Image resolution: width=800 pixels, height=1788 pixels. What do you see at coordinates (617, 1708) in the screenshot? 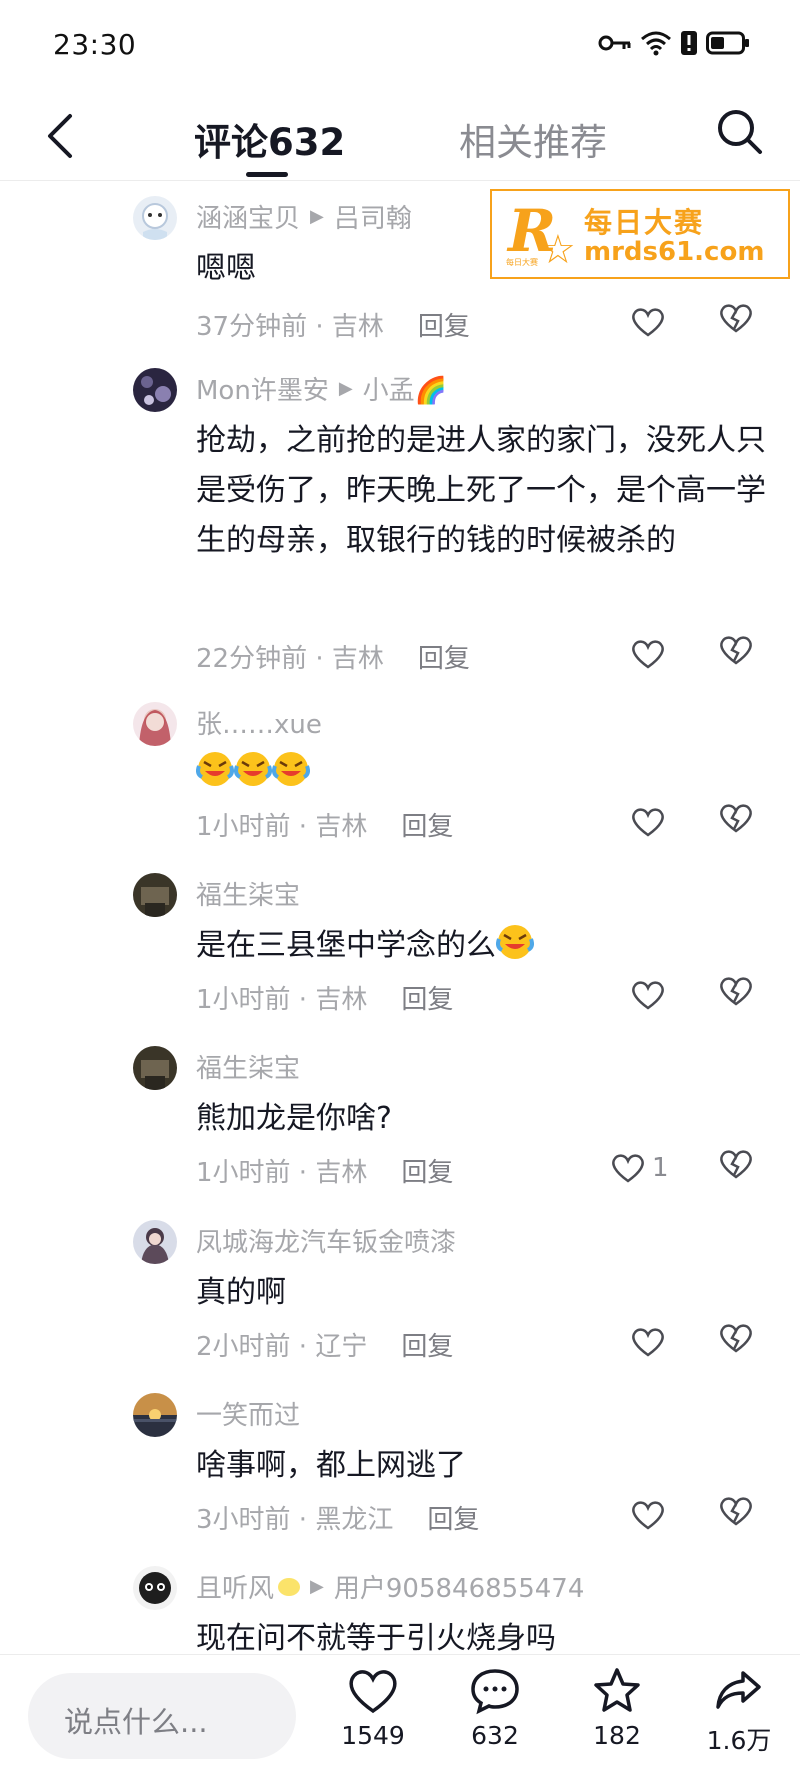
I see `favorite-button: 182` at bounding box center [617, 1708].